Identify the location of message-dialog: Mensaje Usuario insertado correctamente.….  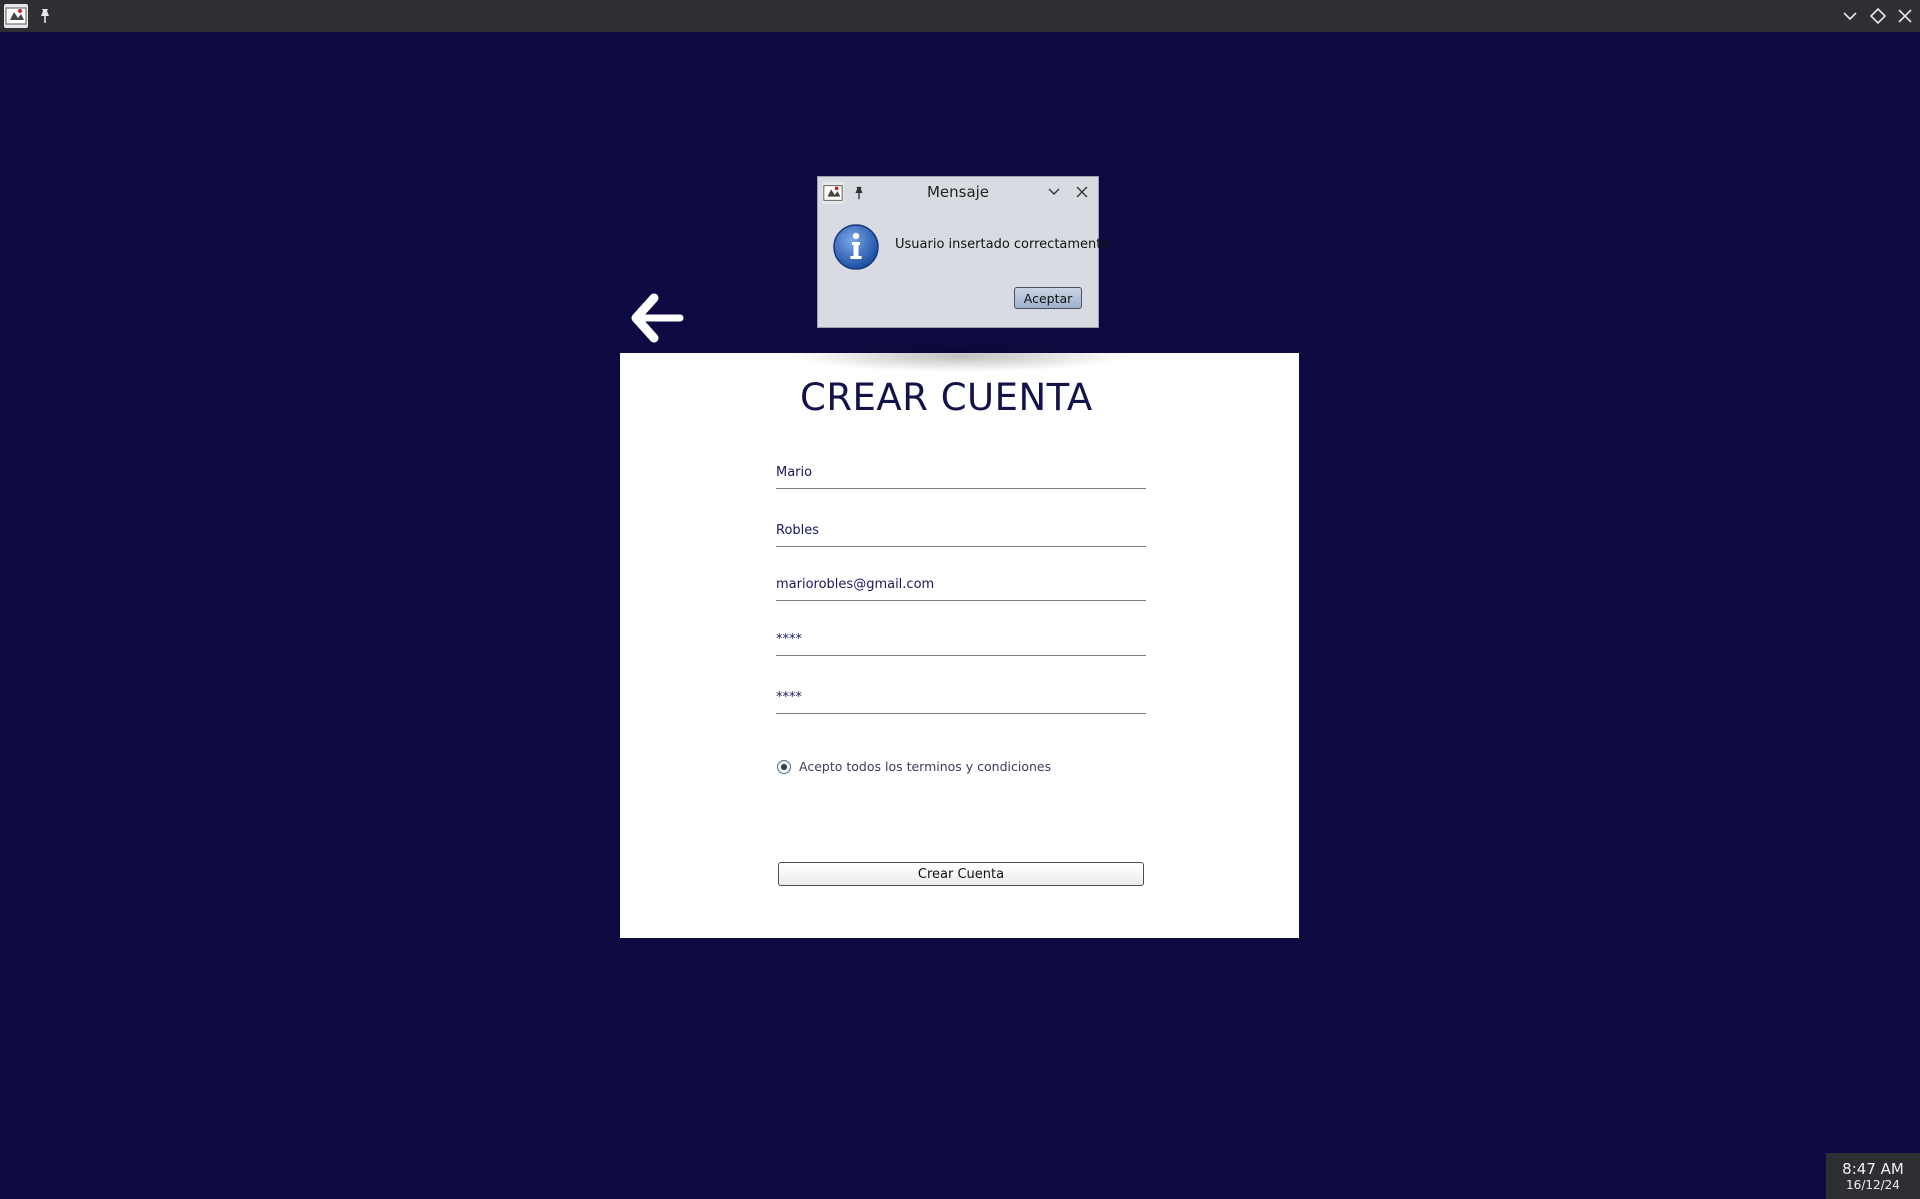
(965, 252).